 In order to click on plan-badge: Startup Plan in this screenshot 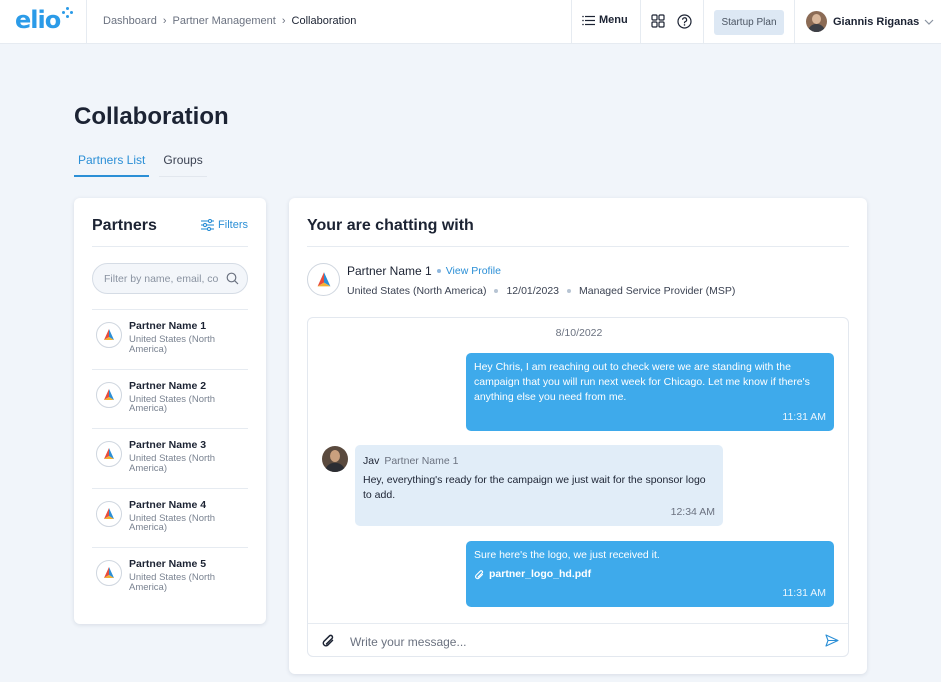, I will do `click(749, 22)`.